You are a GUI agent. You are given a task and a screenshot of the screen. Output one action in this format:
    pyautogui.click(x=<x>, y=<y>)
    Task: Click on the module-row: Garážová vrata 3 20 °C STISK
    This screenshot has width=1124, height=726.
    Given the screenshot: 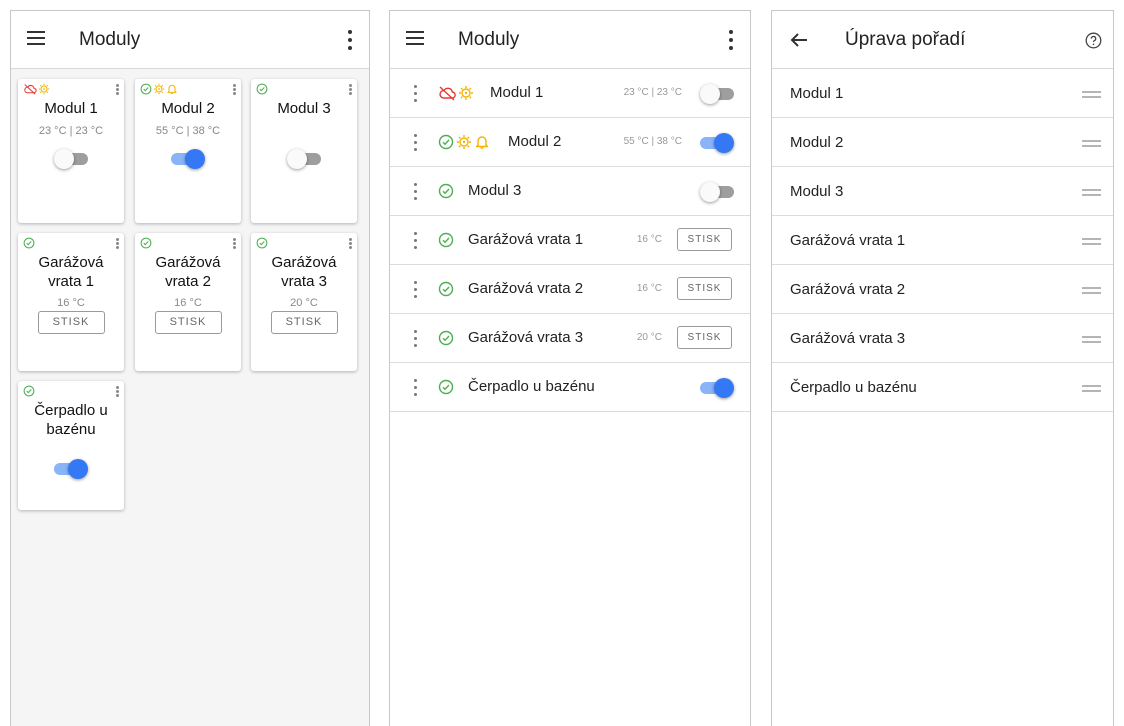 What is the action you would take?
    pyautogui.click(x=570, y=338)
    